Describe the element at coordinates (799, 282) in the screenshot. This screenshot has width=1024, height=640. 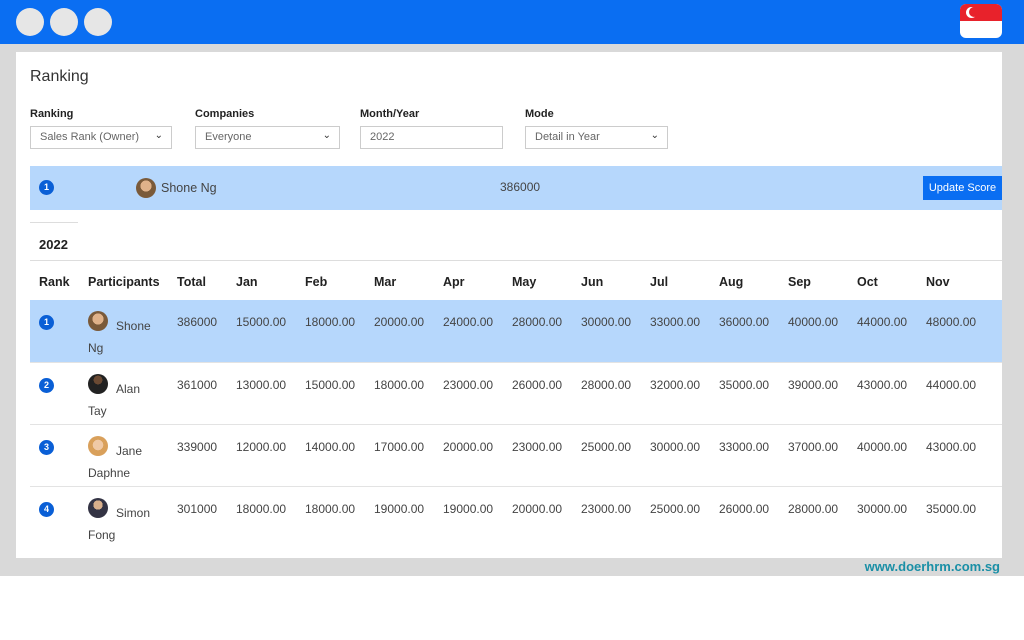
I see `col-sep: Sep` at that location.